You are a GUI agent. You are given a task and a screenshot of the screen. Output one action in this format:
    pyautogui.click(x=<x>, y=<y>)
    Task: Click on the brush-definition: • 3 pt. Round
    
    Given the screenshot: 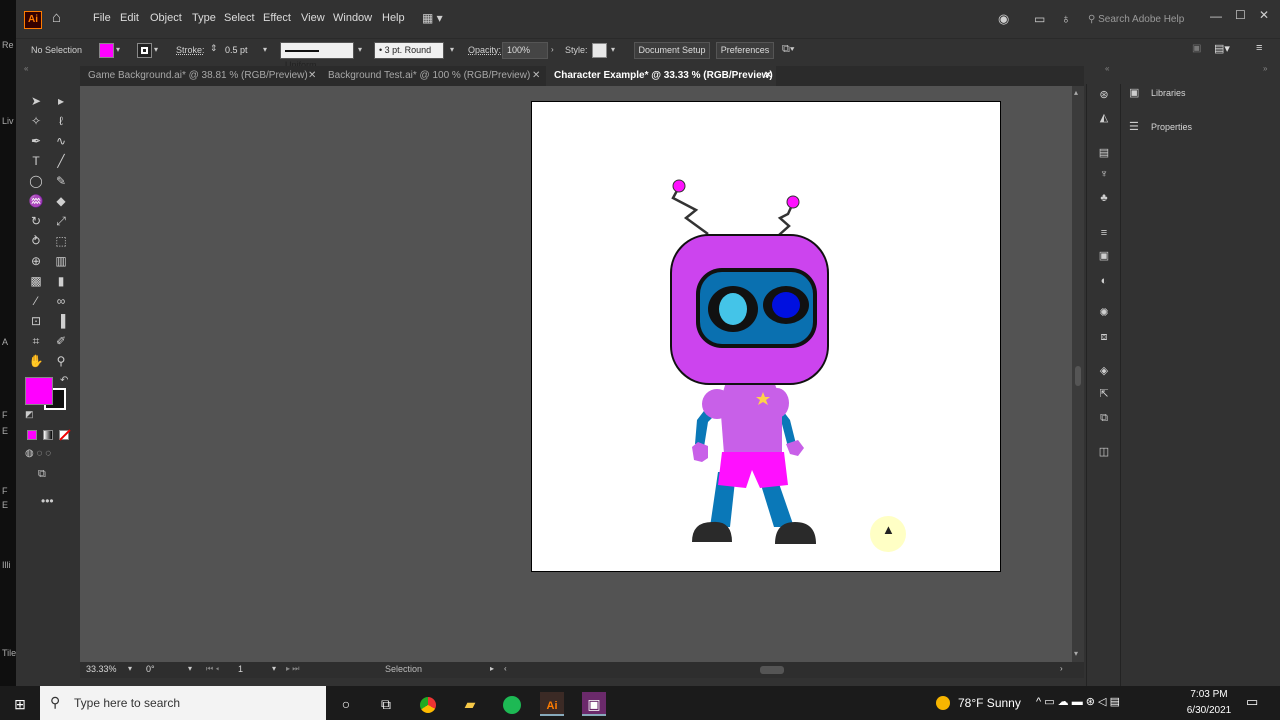 What is the action you would take?
    pyautogui.click(x=409, y=50)
    